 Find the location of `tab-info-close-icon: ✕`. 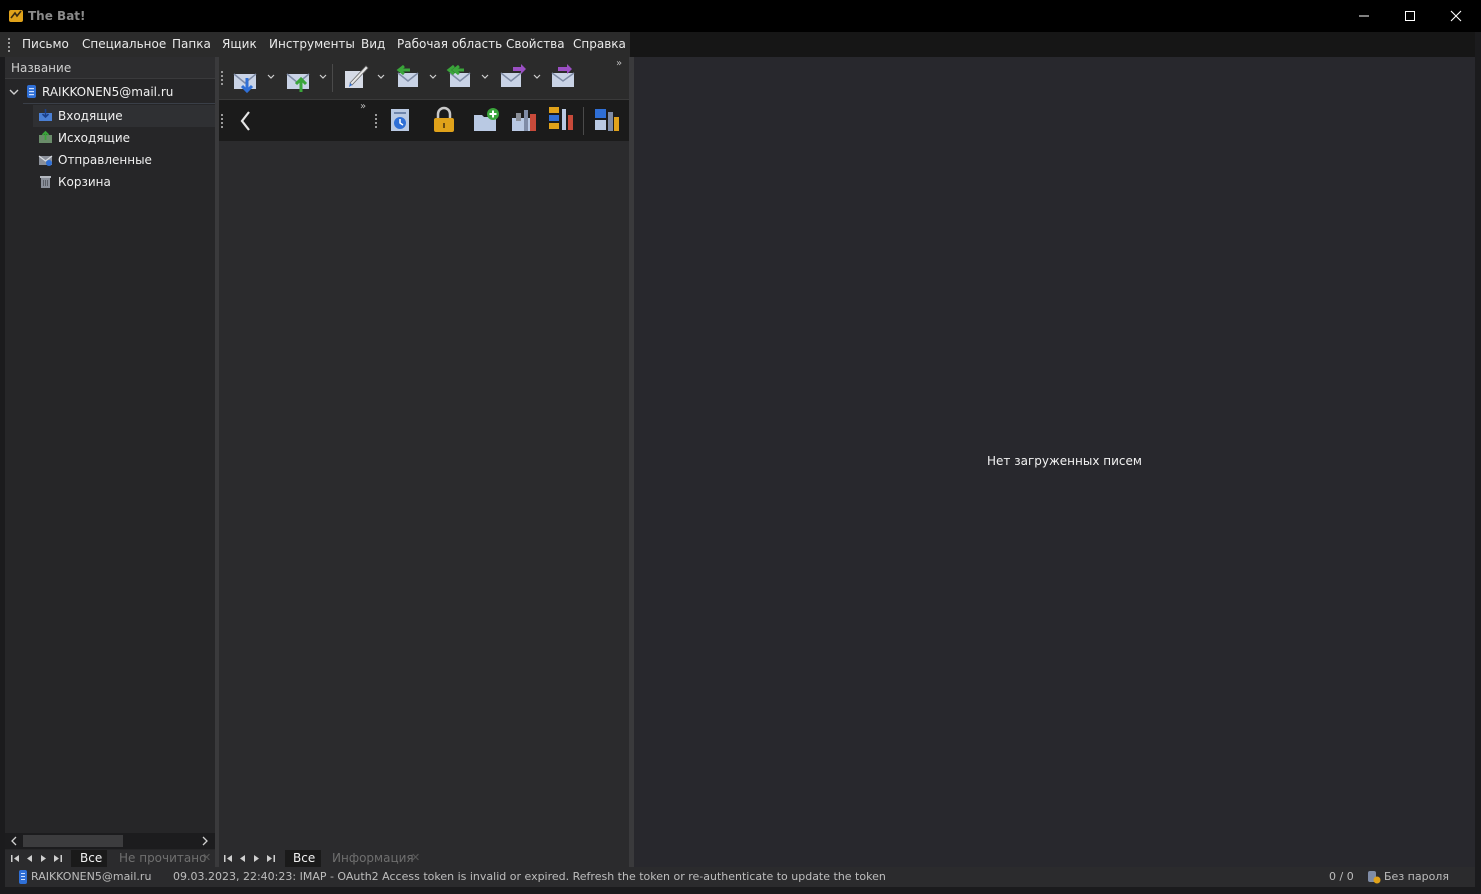

tab-info-close-icon: ✕ is located at coordinates (415, 857).